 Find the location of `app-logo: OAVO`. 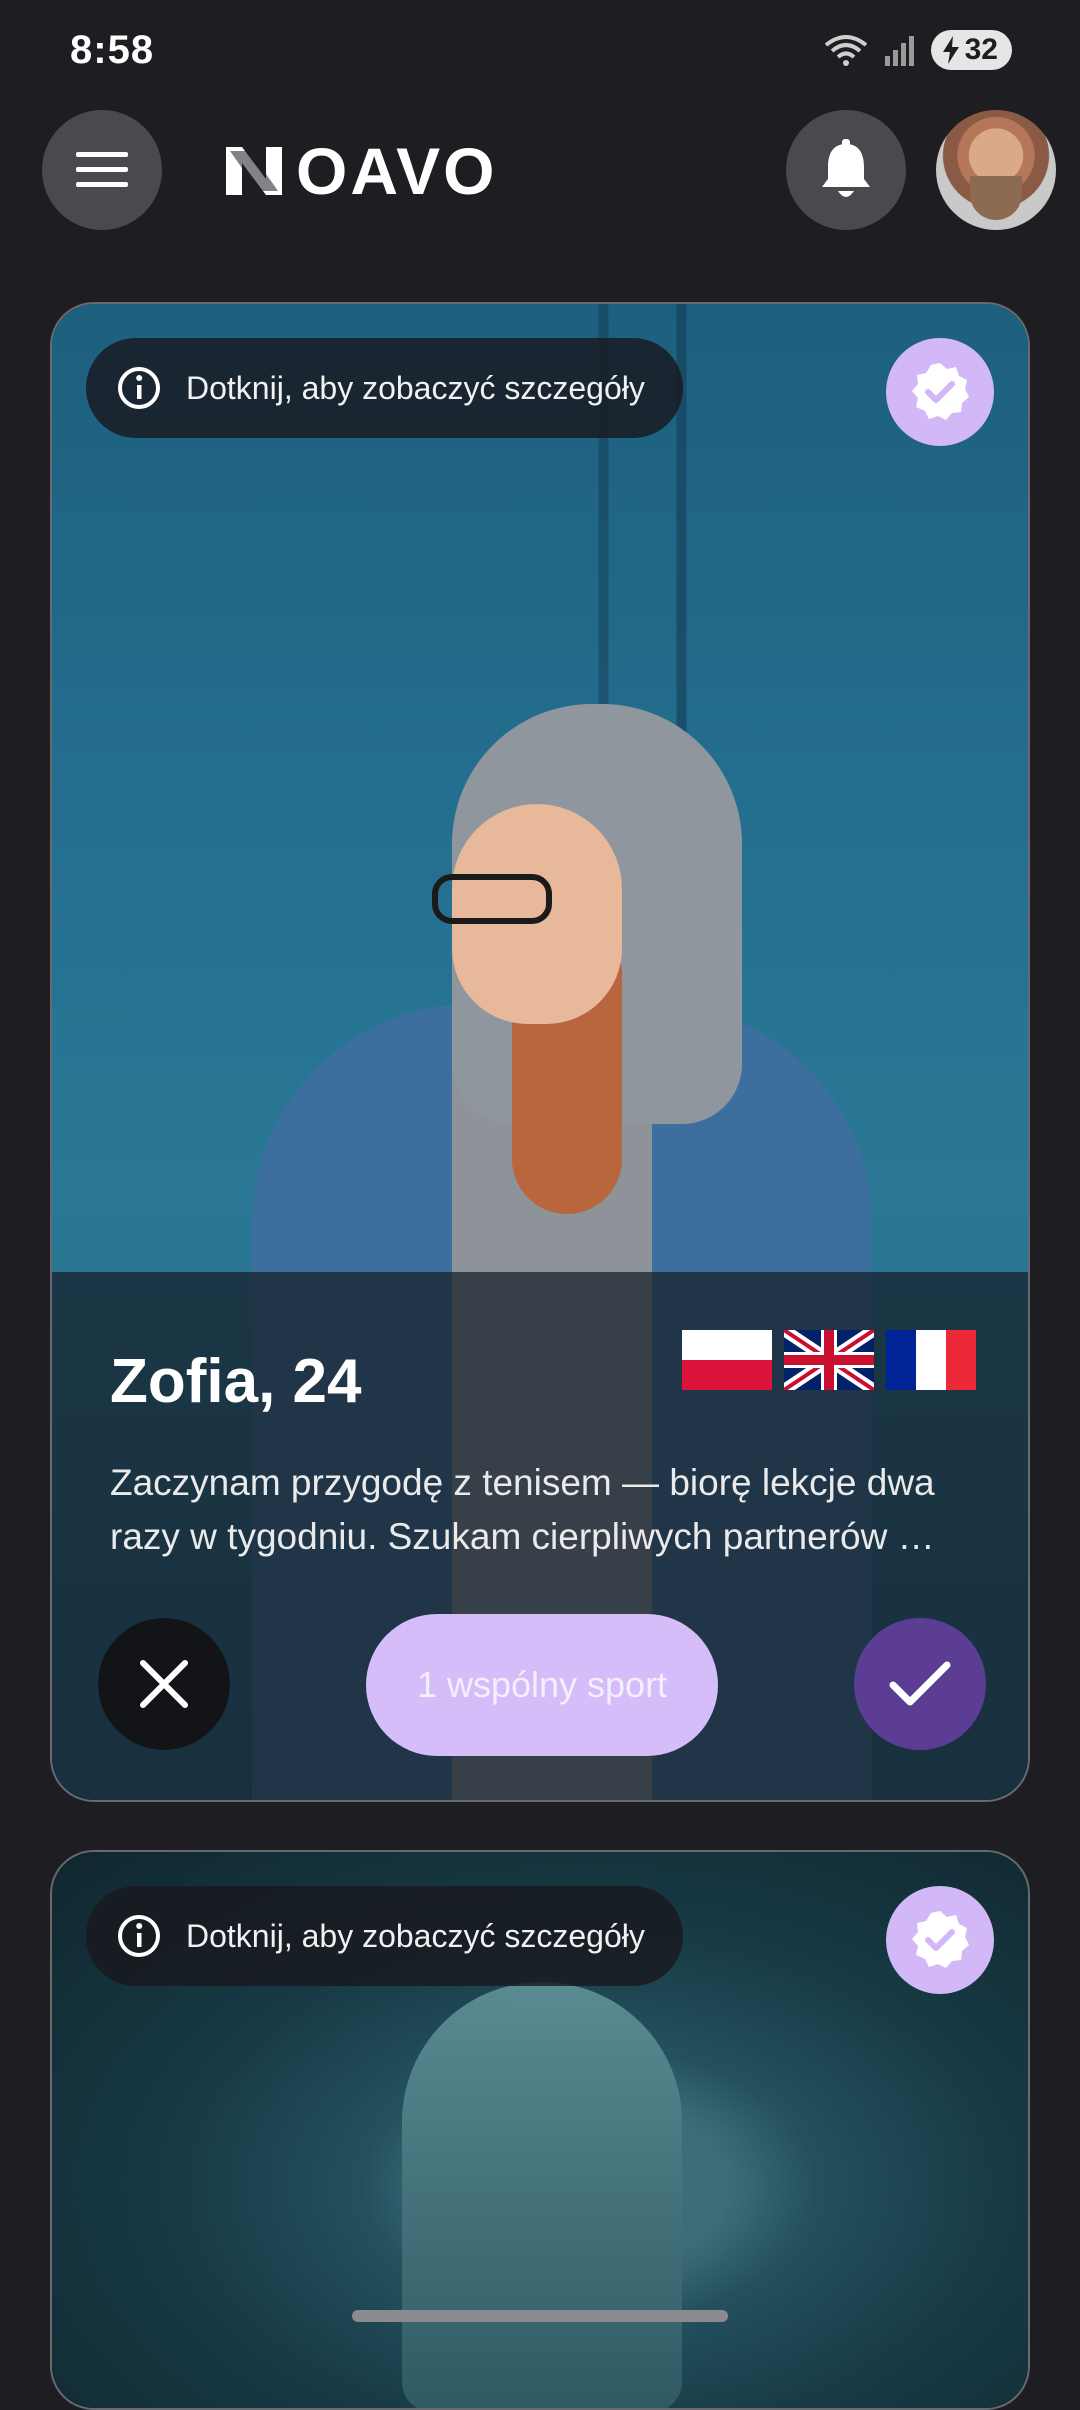

app-logo: OAVO is located at coordinates (360, 171).